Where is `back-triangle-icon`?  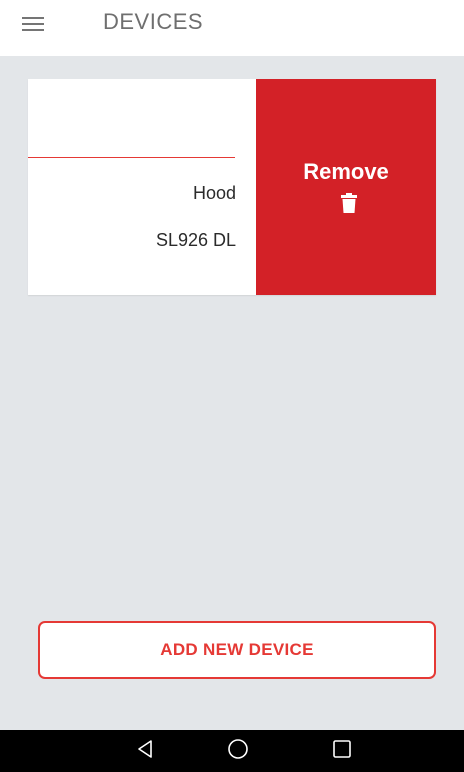 back-triangle-icon is located at coordinates (145, 751).